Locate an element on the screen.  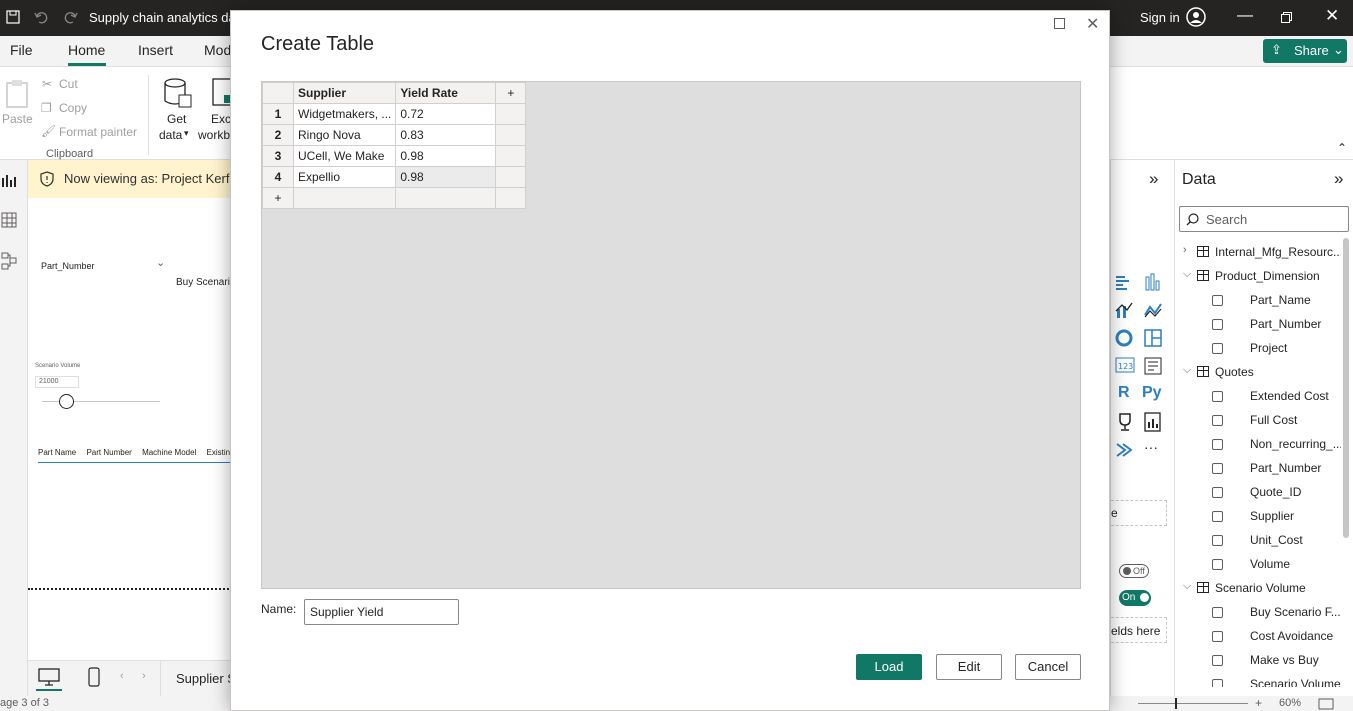
add-row-button: + is located at coordinates (278, 198).